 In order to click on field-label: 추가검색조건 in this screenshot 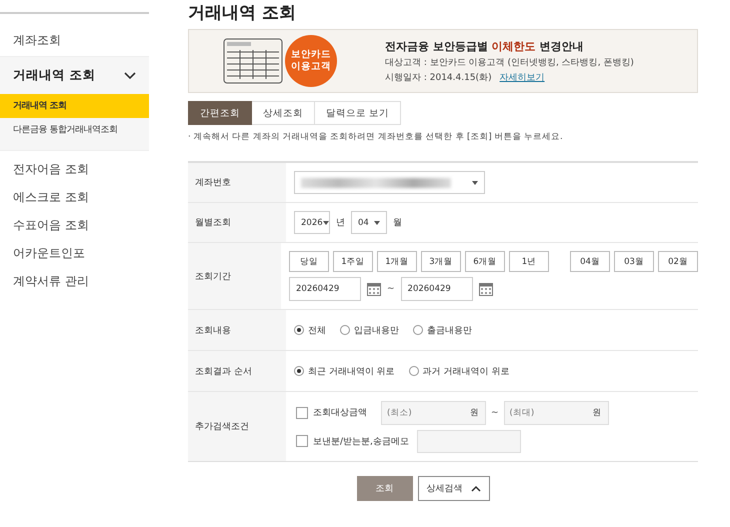, I will do `click(237, 426)`.